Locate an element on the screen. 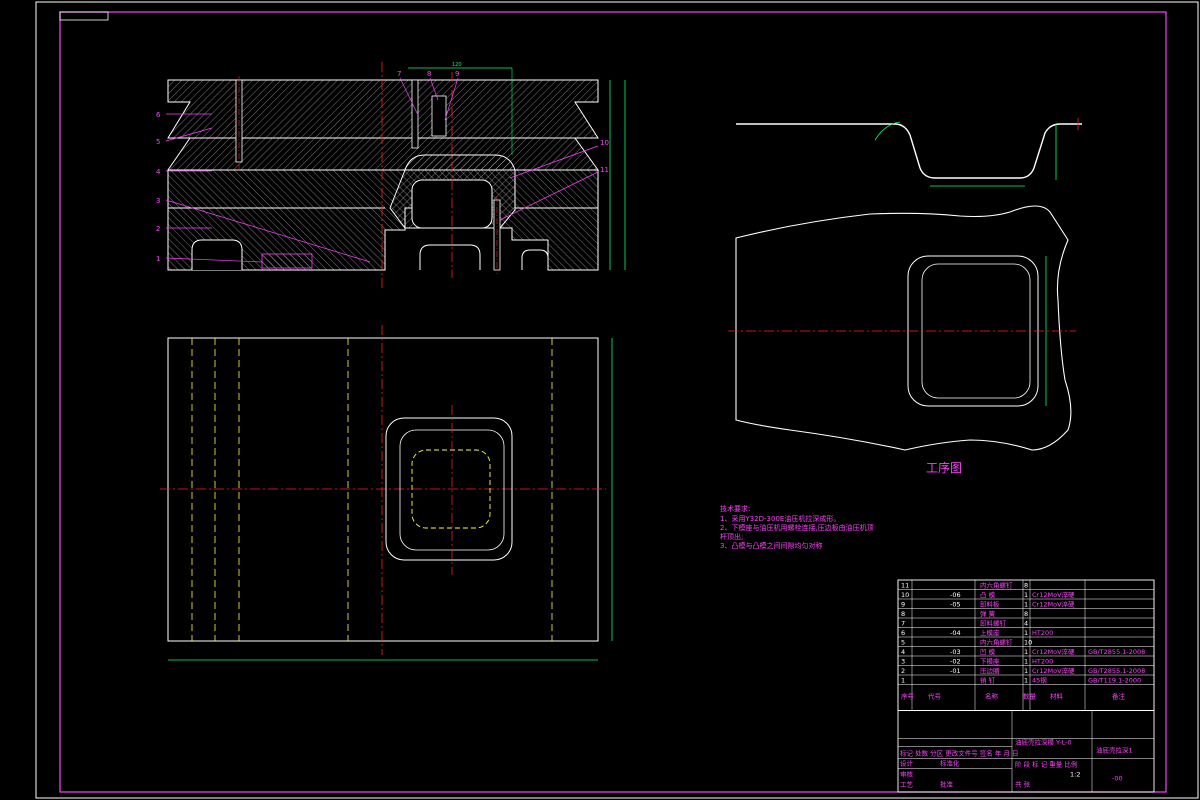 This screenshot has width=1200, height=800. bom-name: 凸 模 is located at coordinates (988, 594).